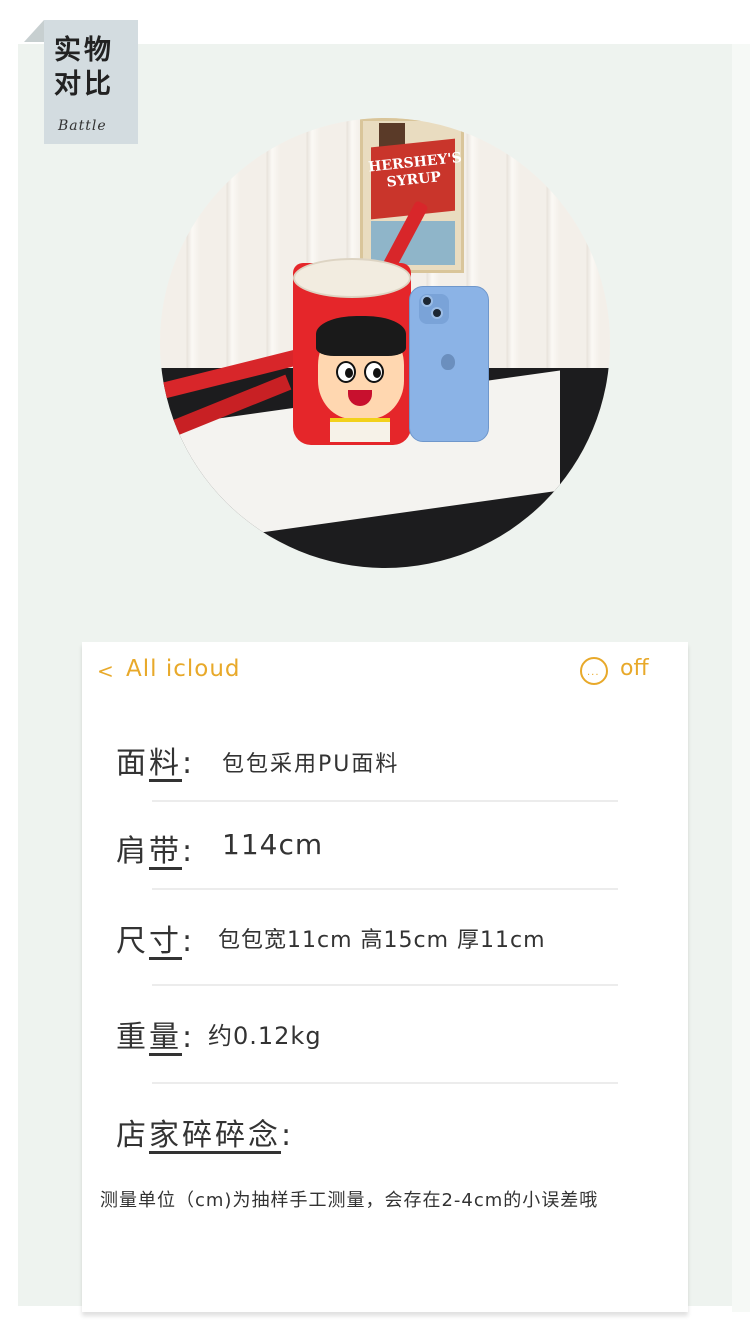  What do you see at coordinates (311, 764) in the screenshot?
I see `material-value: 包包采用PU面料` at bounding box center [311, 764].